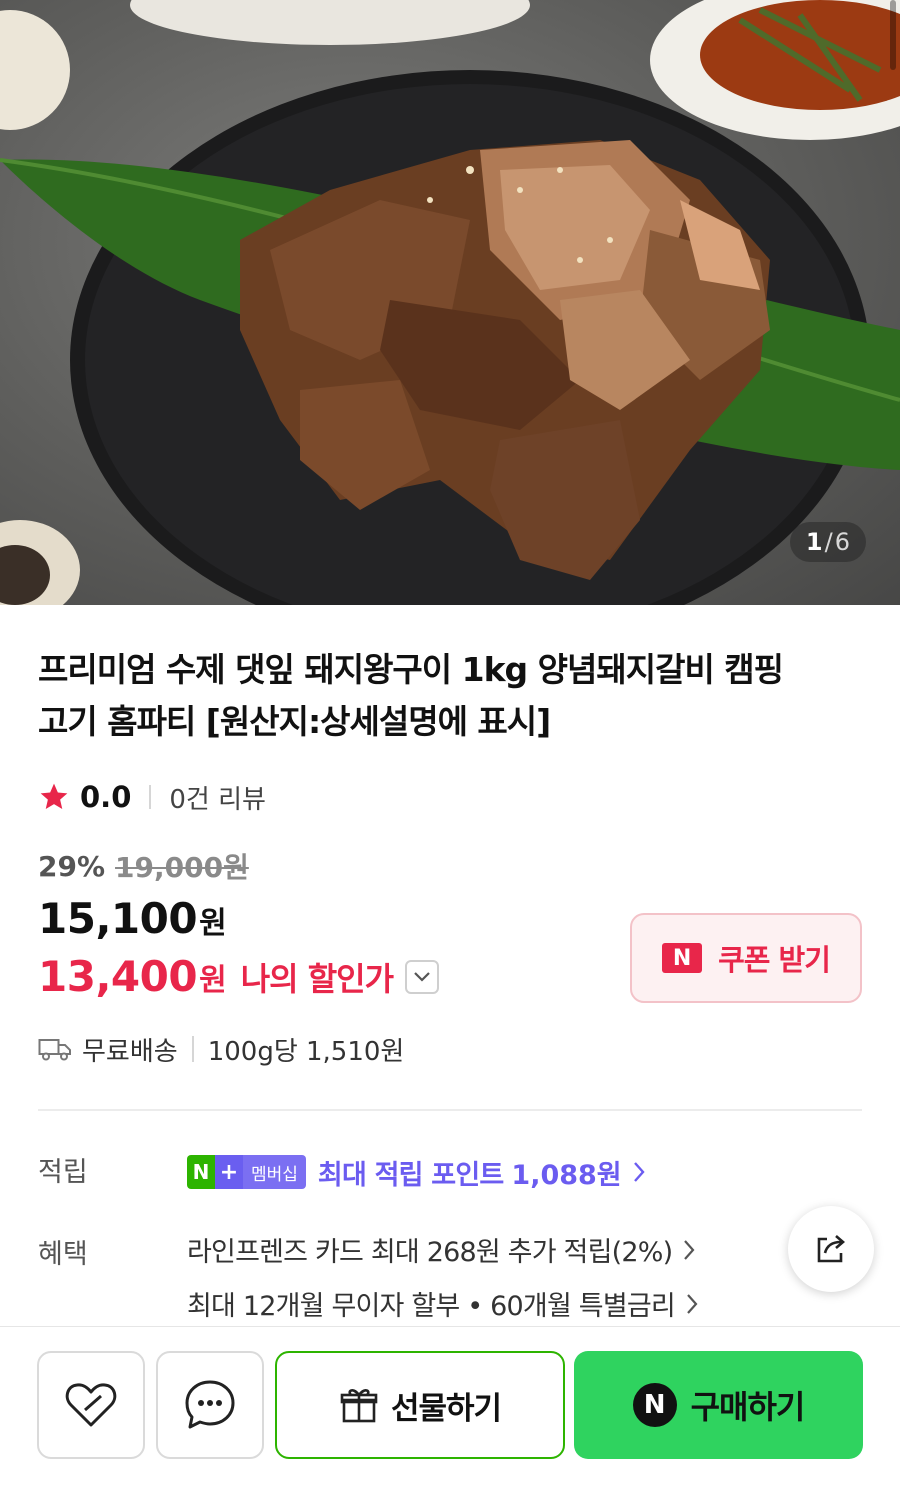 The width and height of the screenshot is (900, 1512). What do you see at coordinates (431, 1306) in the screenshot?
I see `installment-benefit-text: 최대 12개월 무이자 할부 • 60개월 특별금리` at bounding box center [431, 1306].